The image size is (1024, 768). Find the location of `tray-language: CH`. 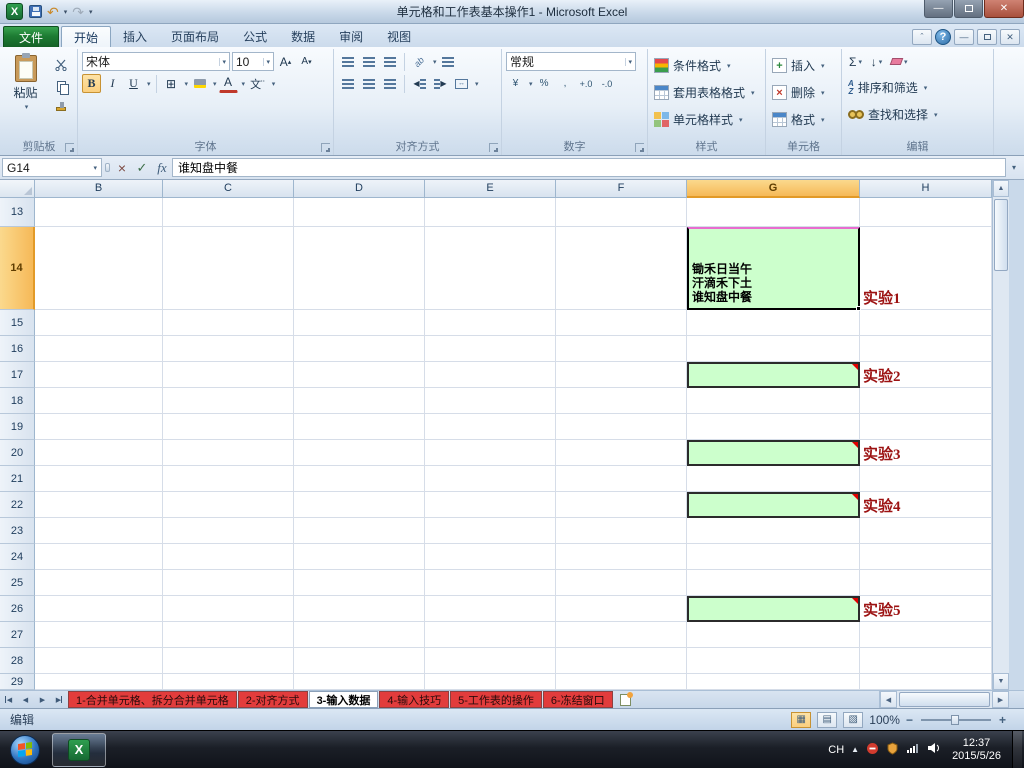

tray-language: CH is located at coordinates (836, 750).